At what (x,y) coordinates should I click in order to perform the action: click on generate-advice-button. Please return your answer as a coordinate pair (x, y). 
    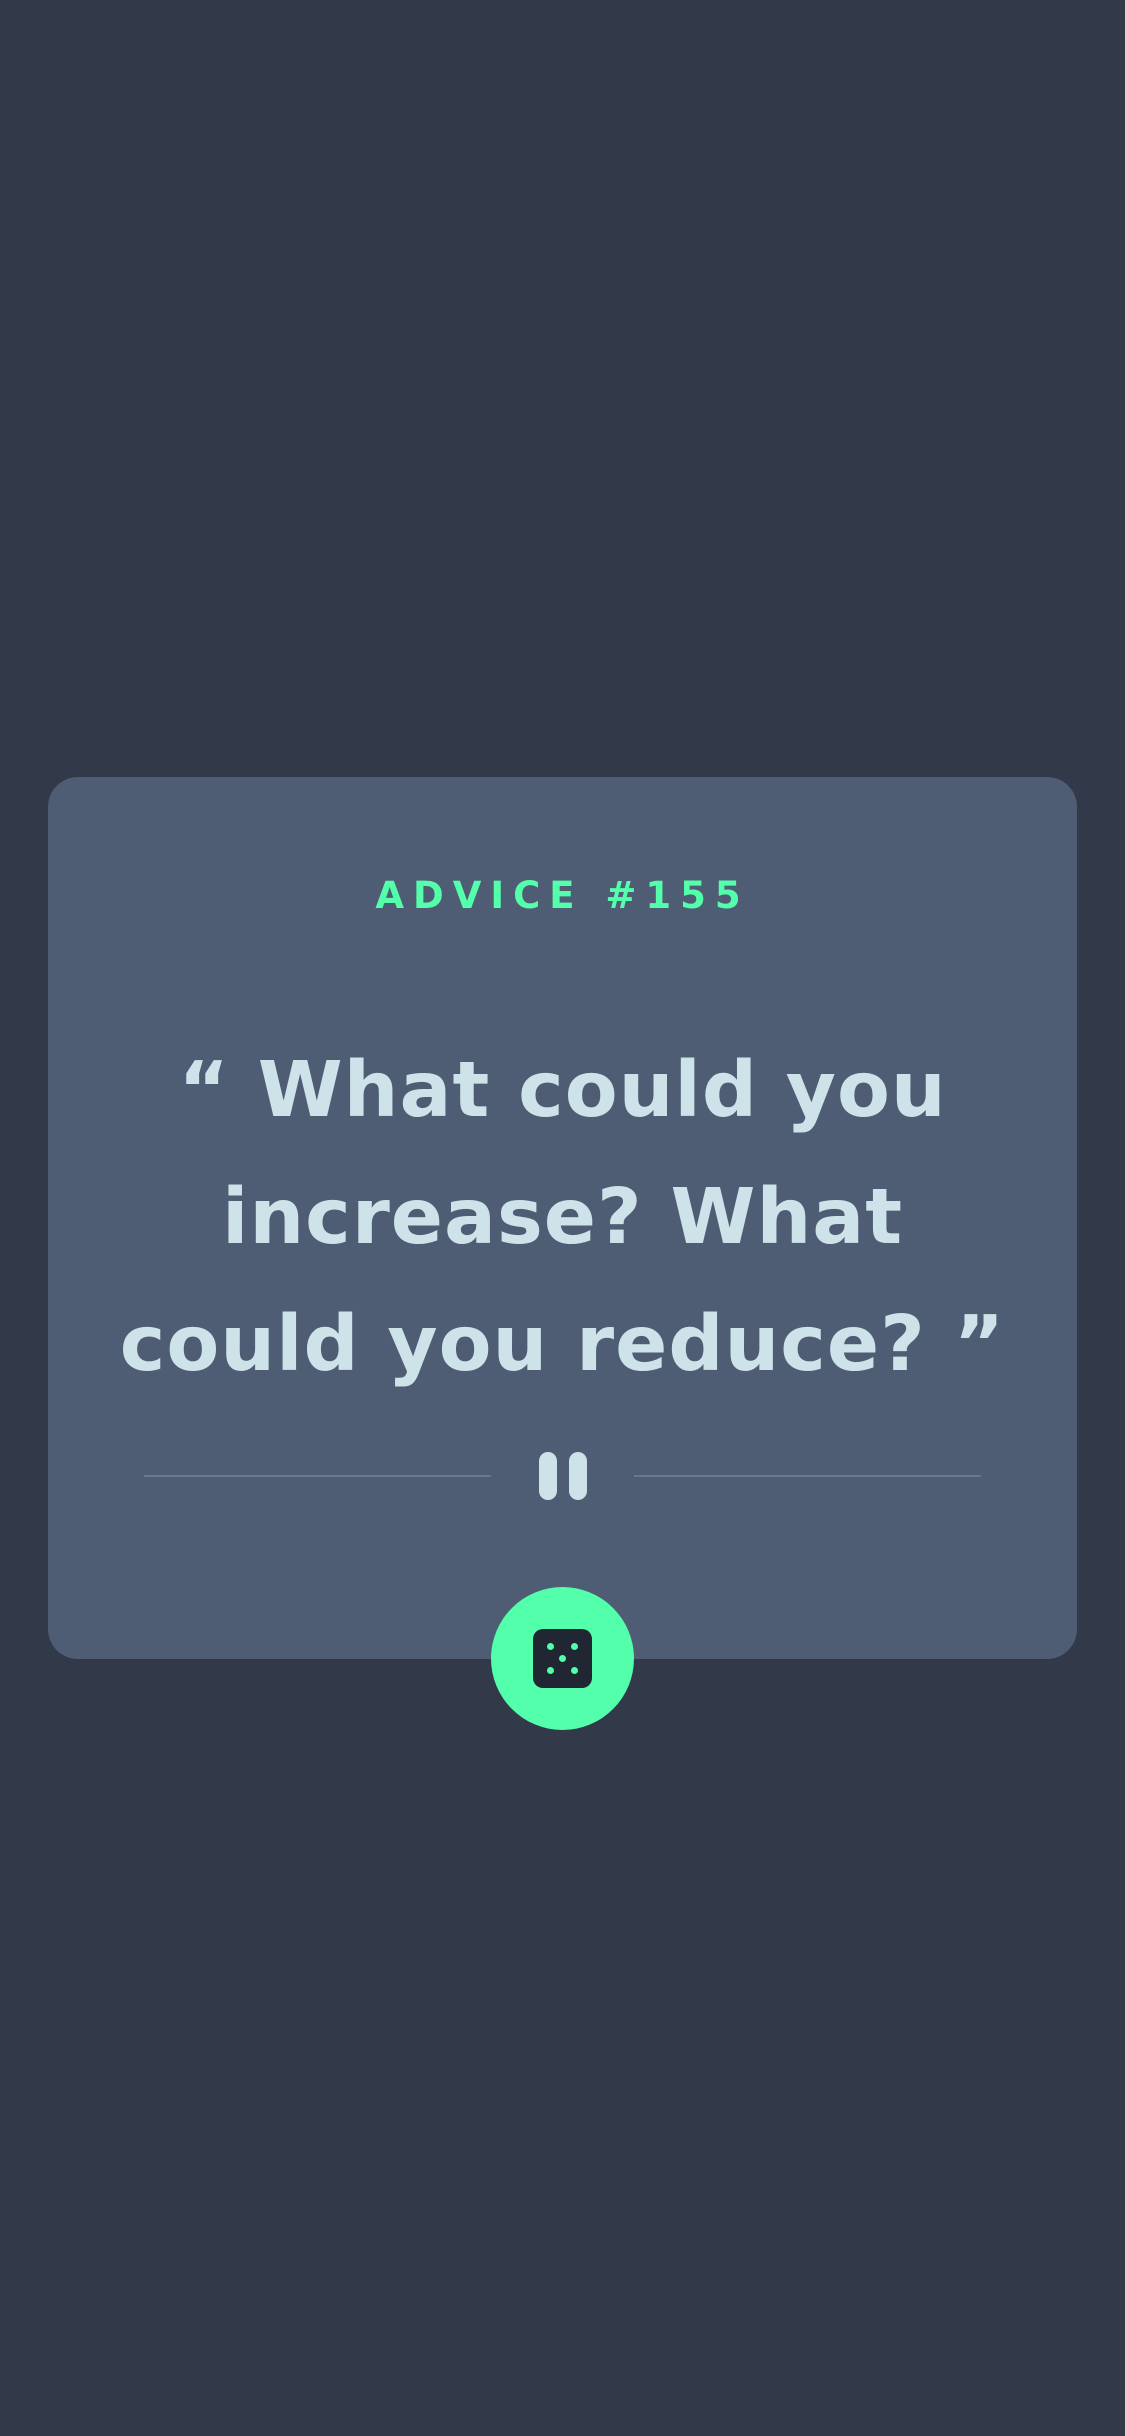
    Looking at the image, I should click on (562, 1658).